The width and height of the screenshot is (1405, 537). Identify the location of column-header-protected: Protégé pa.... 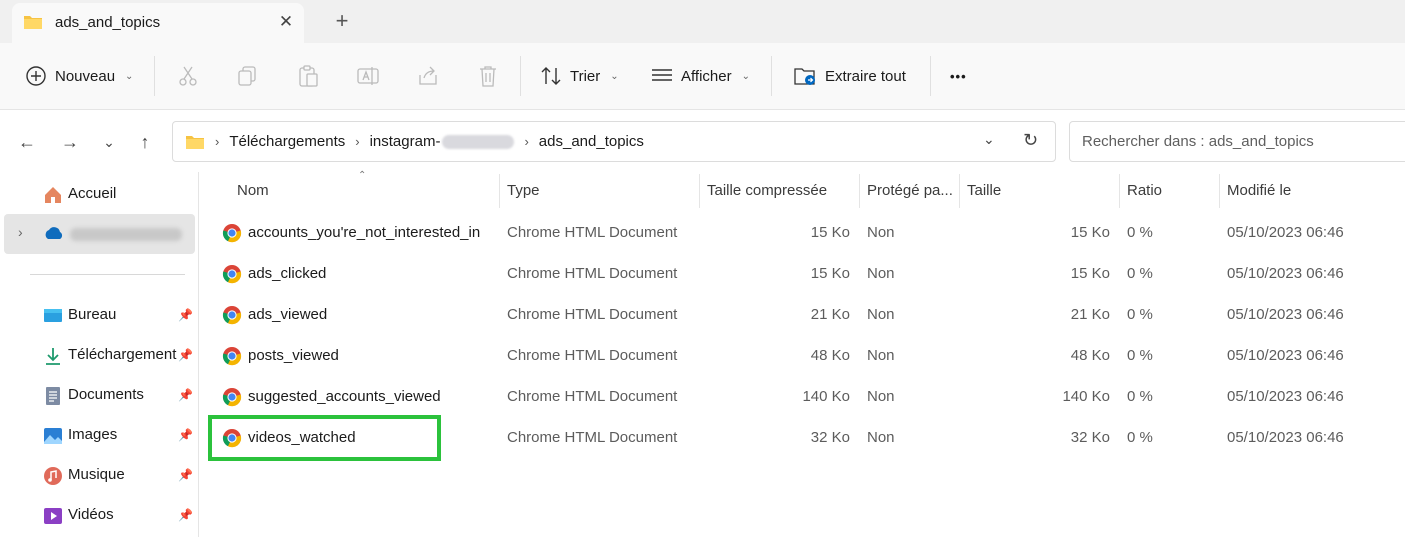
(910, 190).